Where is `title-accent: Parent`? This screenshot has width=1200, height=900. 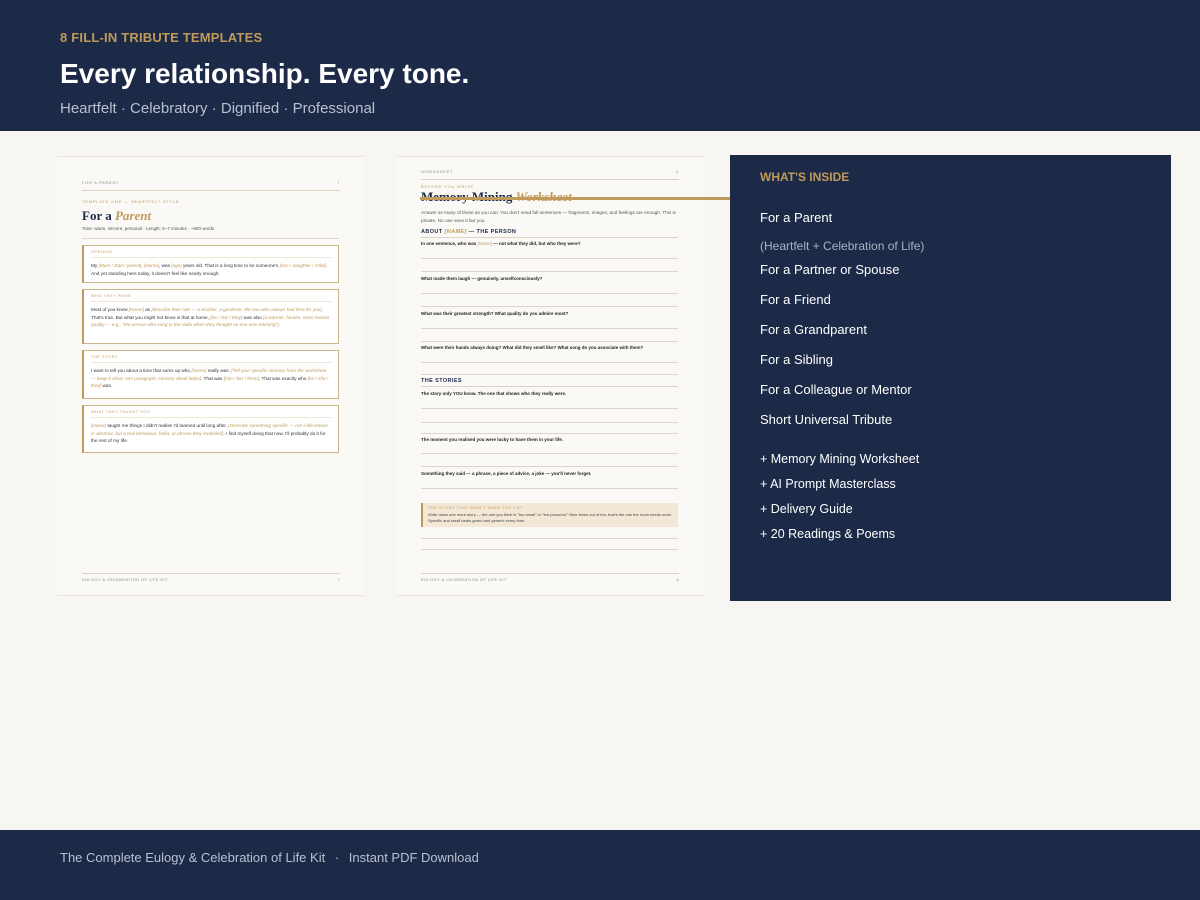 title-accent: Parent is located at coordinates (133, 215).